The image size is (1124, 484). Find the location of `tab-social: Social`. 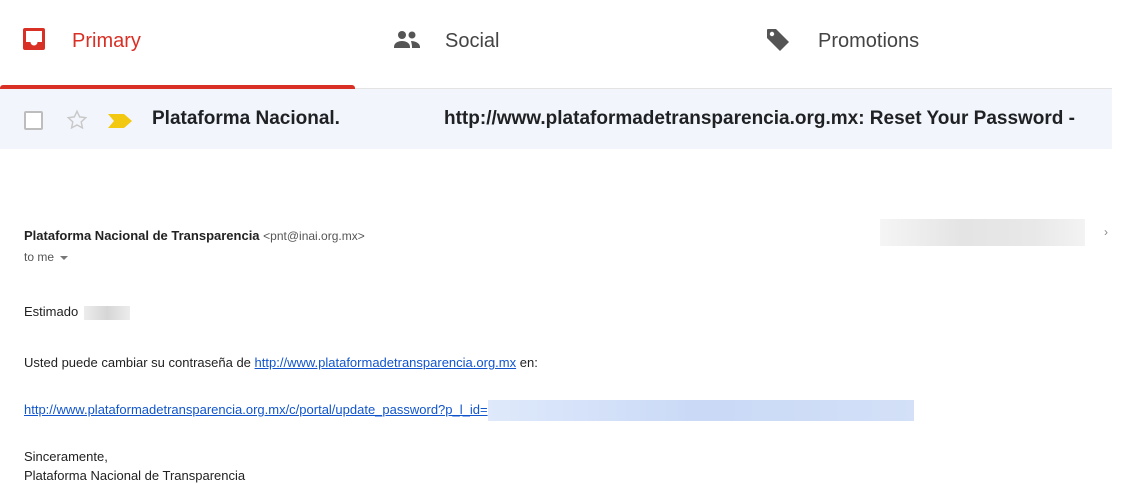

tab-social: Social is located at coordinates (560, 44).